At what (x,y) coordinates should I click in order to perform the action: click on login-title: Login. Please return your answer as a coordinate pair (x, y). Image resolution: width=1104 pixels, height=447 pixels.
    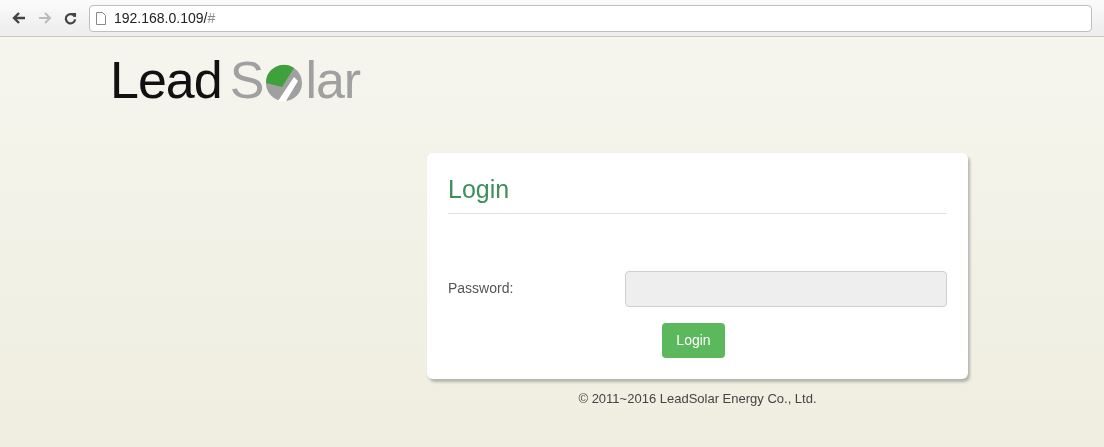
    Looking at the image, I should click on (697, 192).